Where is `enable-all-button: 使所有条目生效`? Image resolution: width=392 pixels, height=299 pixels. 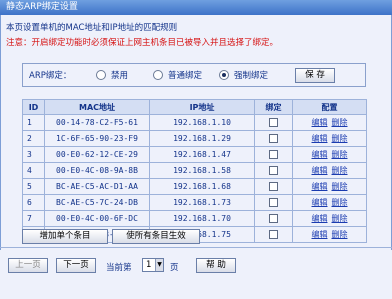 enable-all-button: 使所有条目生效 is located at coordinates (156, 236).